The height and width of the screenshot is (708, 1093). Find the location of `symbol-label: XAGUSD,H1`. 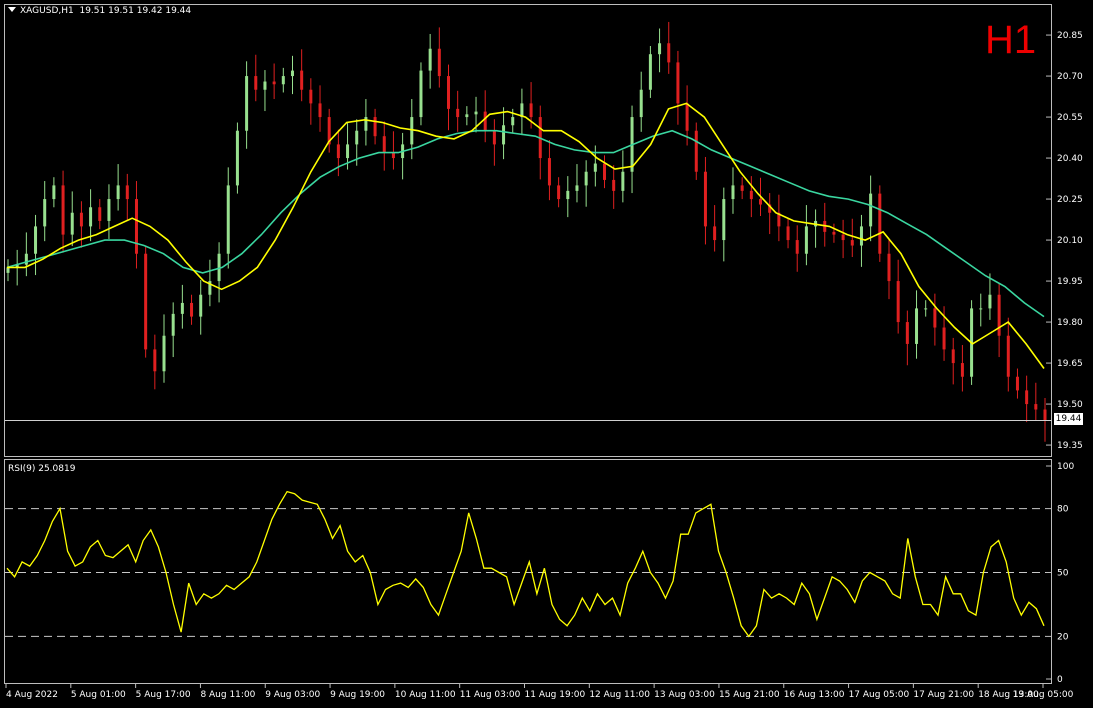

symbol-label: XAGUSD,H1 is located at coordinates (47, 11).